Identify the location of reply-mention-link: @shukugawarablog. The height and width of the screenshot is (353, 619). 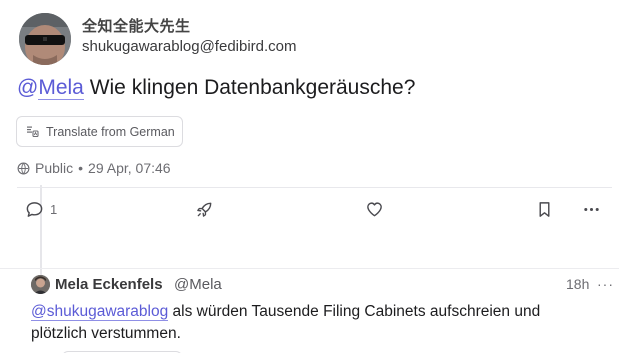
(100, 312).